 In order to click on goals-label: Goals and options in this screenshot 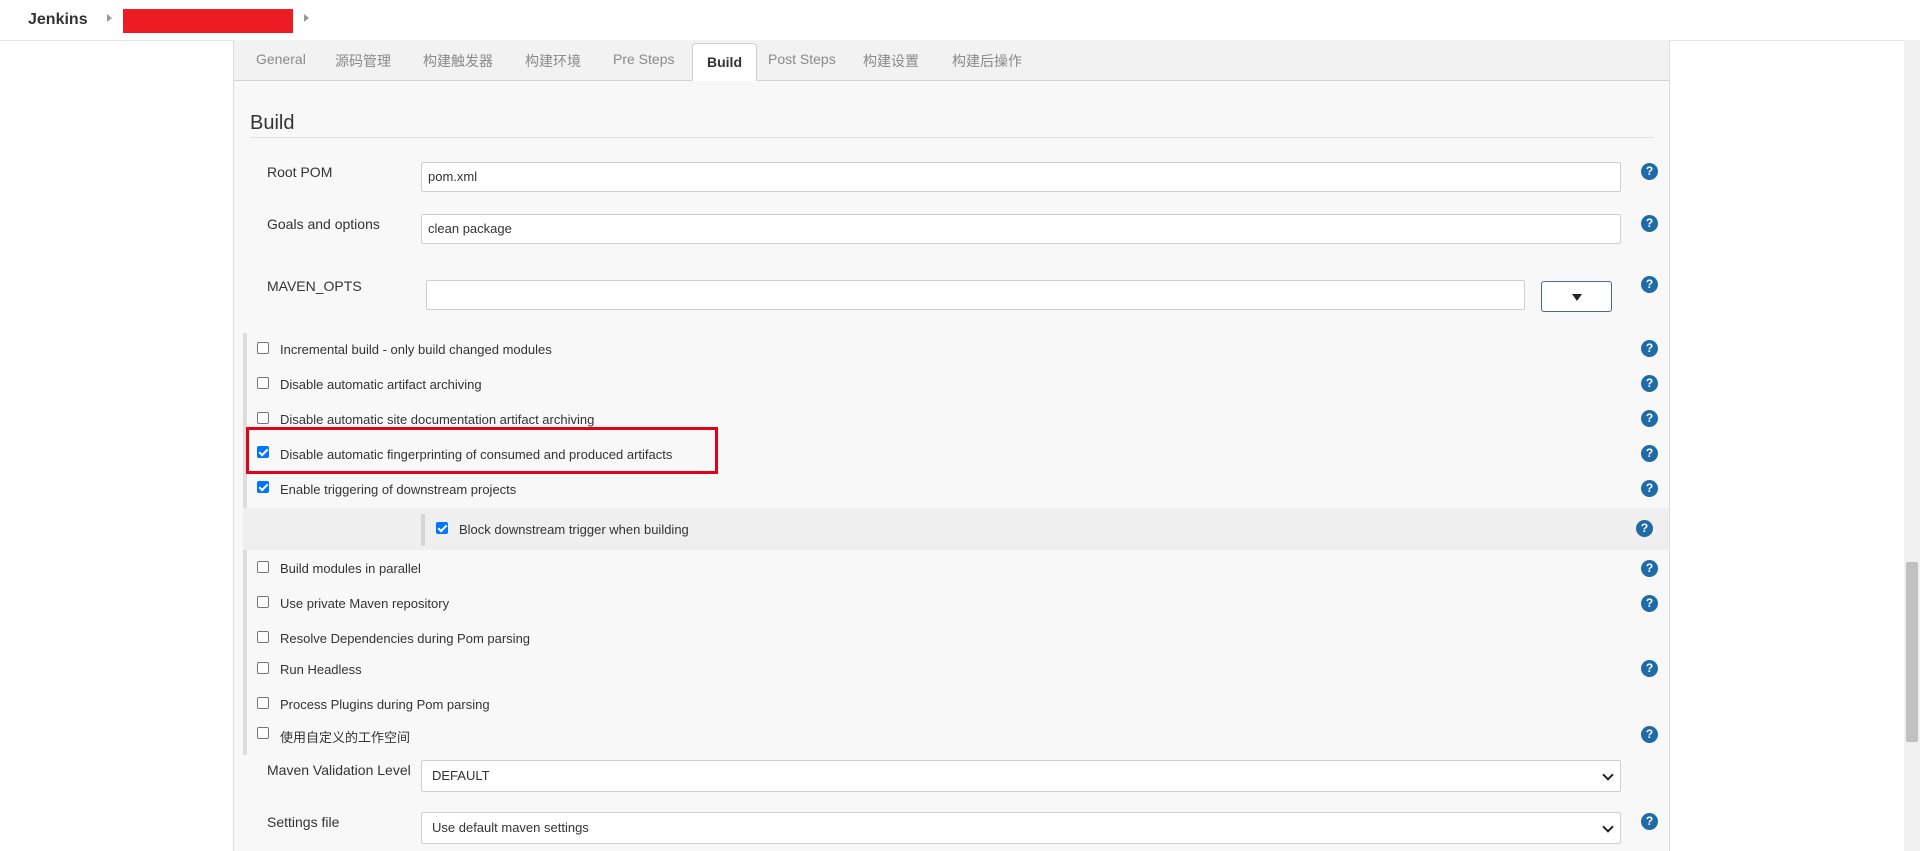, I will do `click(323, 224)`.